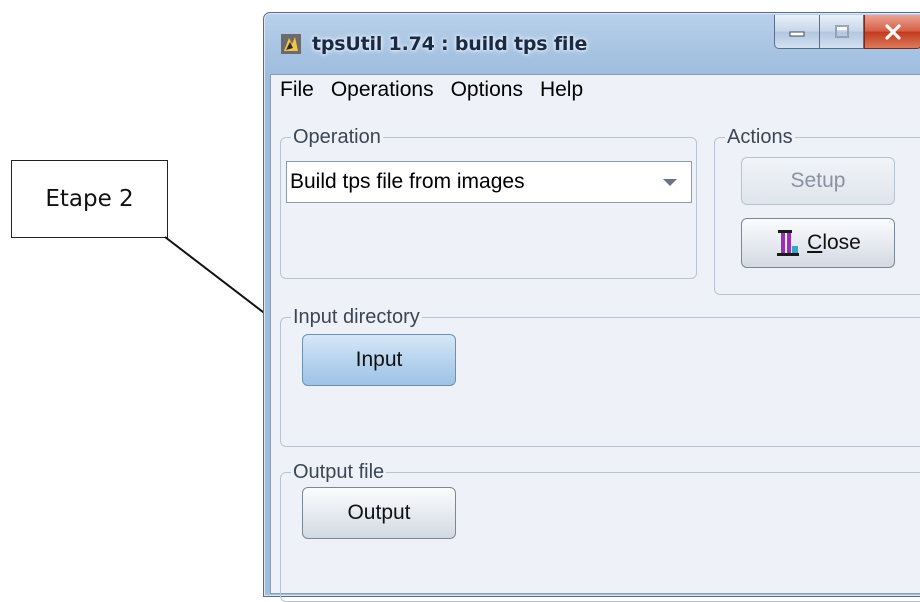 This screenshot has width=920, height=602. I want to click on actions-group: Actions, so click(817, 211).